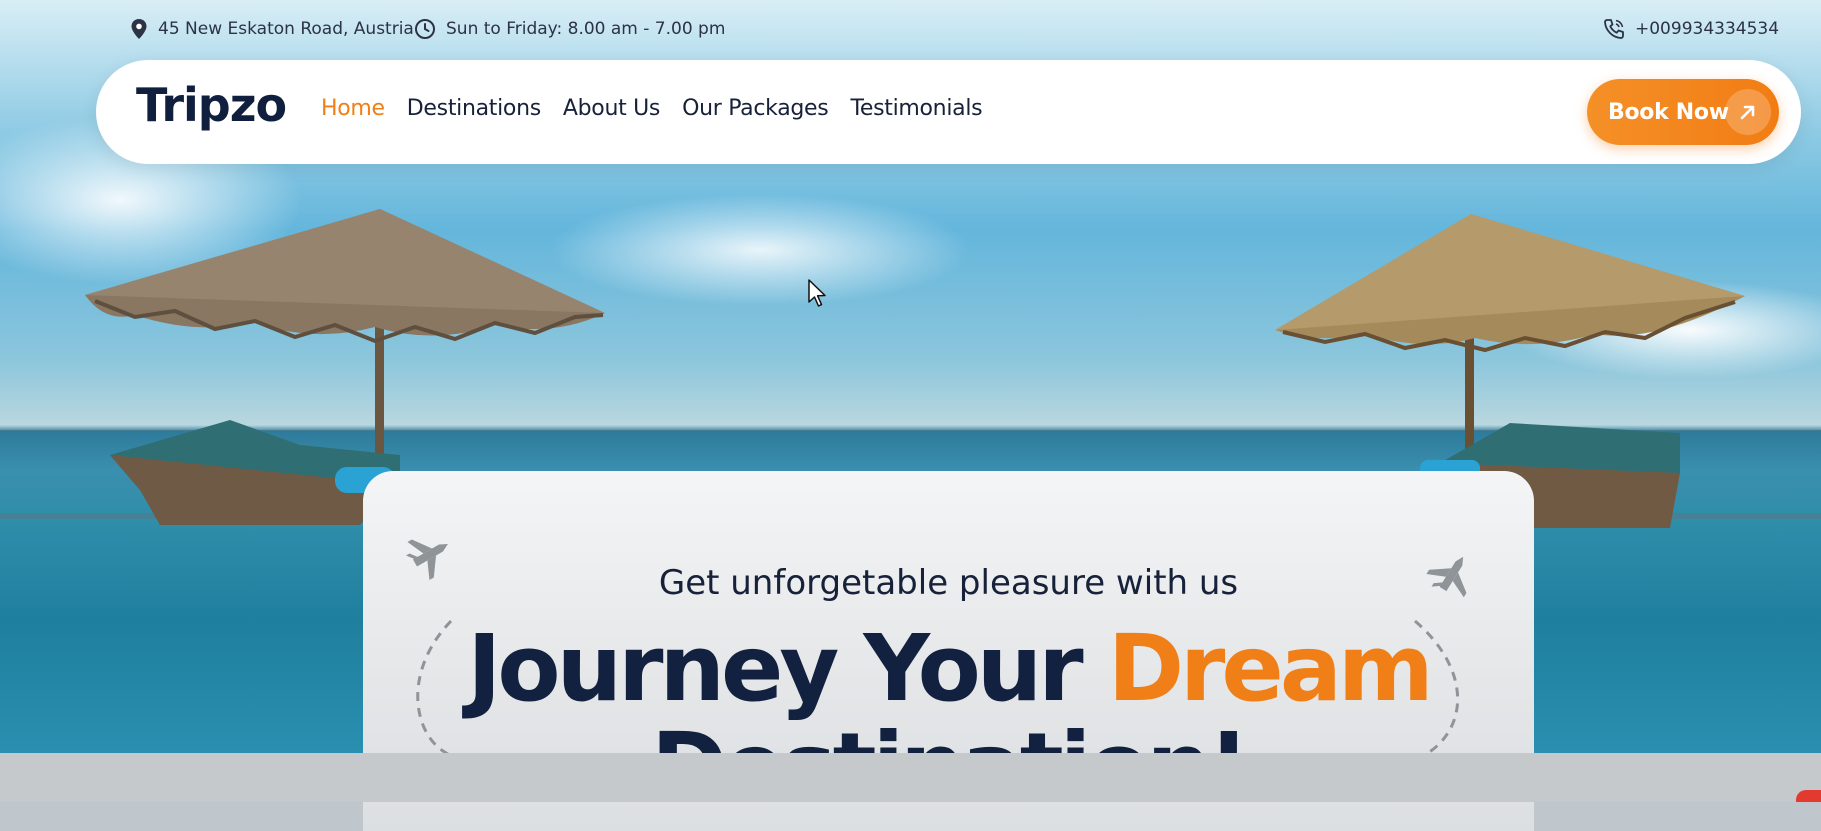 This screenshot has width=1821, height=831. Describe the element at coordinates (787, 668) in the screenshot. I see `hero-title-part-1: Journey Your` at that location.